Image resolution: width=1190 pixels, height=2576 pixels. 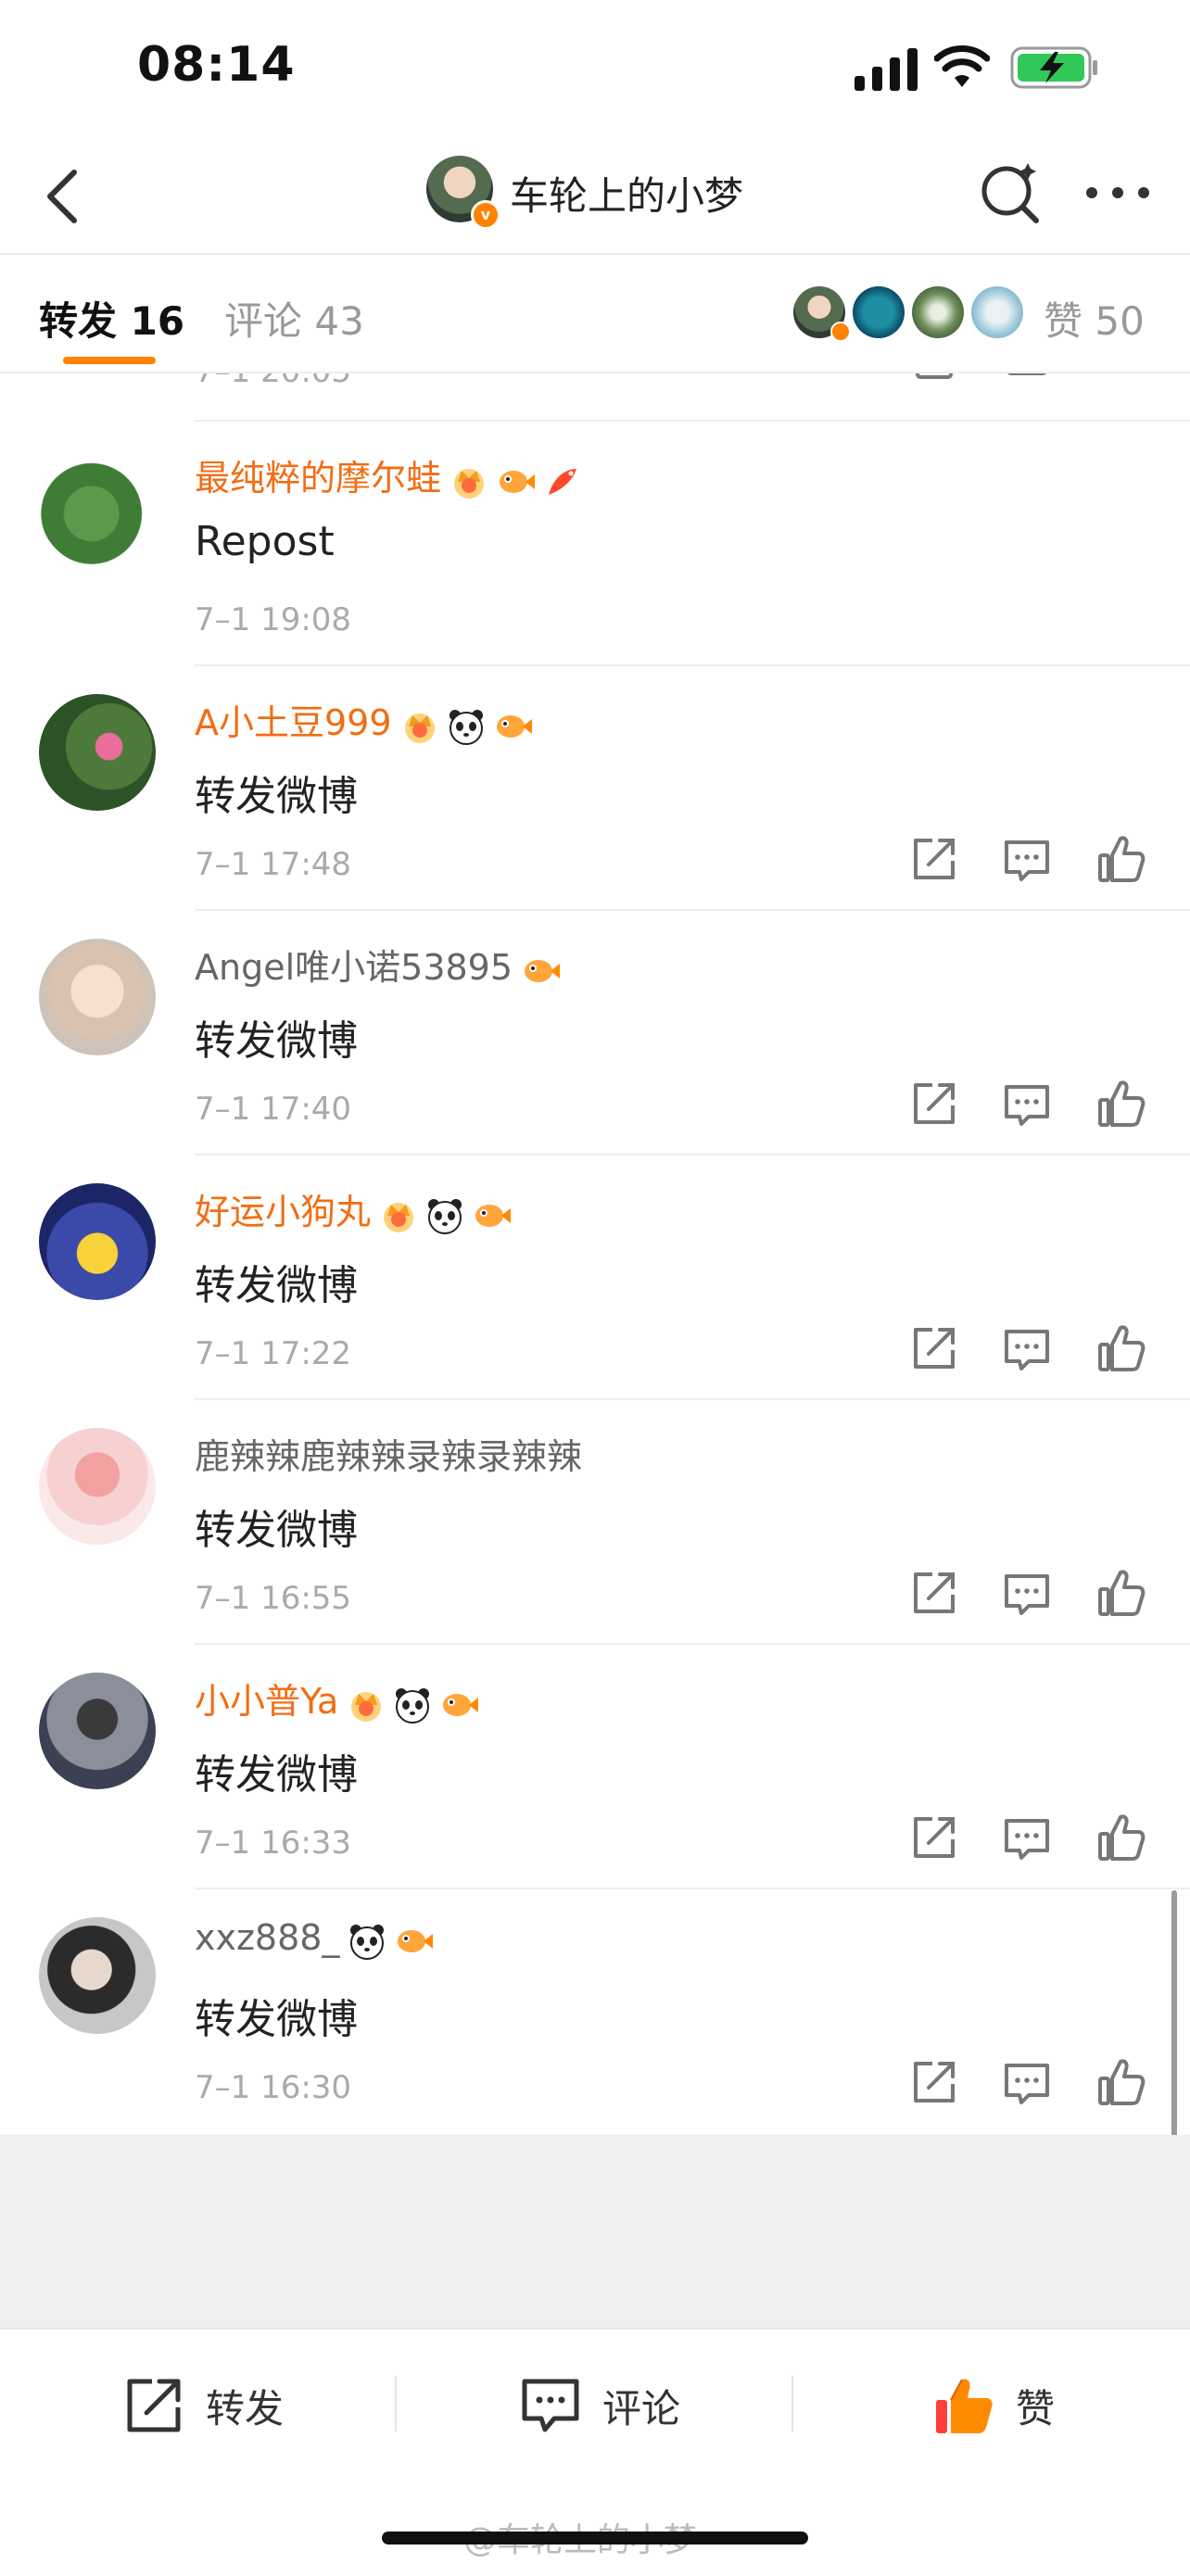 What do you see at coordinates (992, 2405) in the screenshot?
I see `like-button: 赞` at bounding box center [992, 2405].